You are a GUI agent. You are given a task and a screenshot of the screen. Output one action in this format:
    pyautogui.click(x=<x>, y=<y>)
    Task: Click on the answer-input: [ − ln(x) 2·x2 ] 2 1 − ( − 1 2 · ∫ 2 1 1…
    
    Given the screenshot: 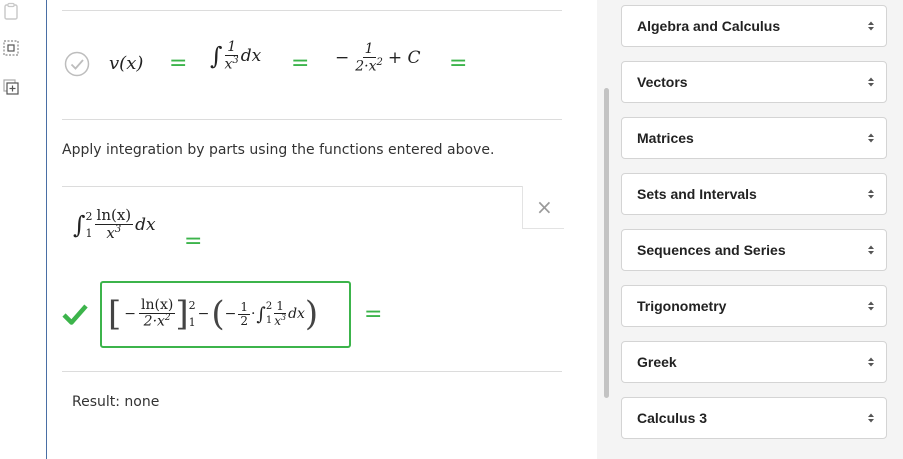 What is the action you would take?
    pyautogui.click(x=225, y=314)
    